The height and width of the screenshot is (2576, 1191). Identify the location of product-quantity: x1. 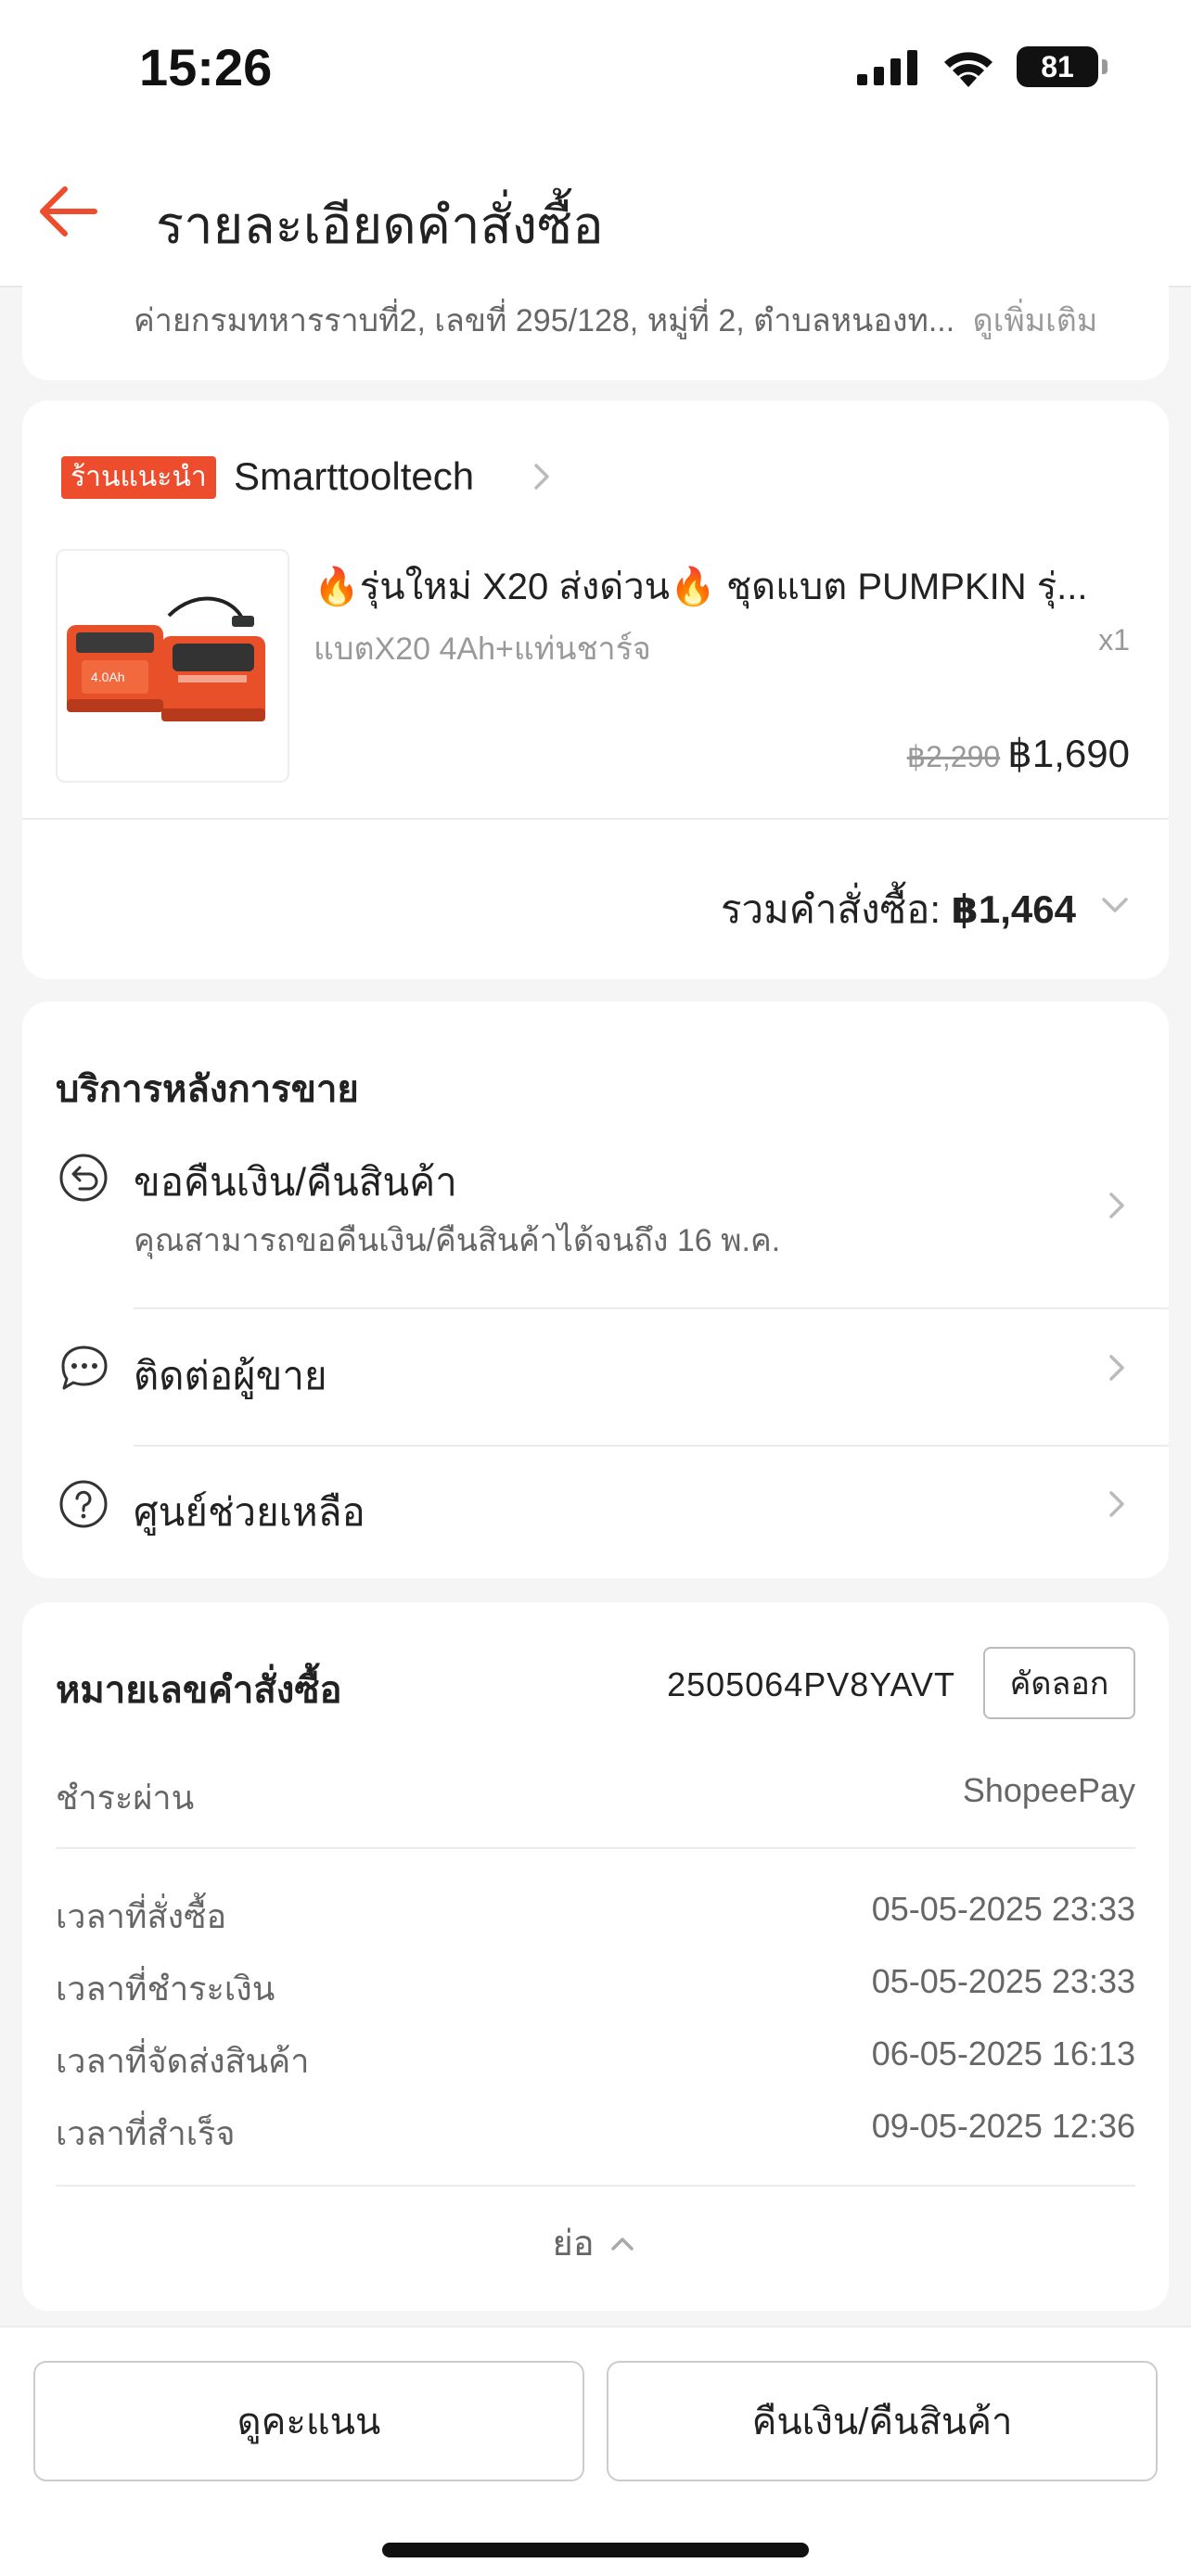
(1114, 640).